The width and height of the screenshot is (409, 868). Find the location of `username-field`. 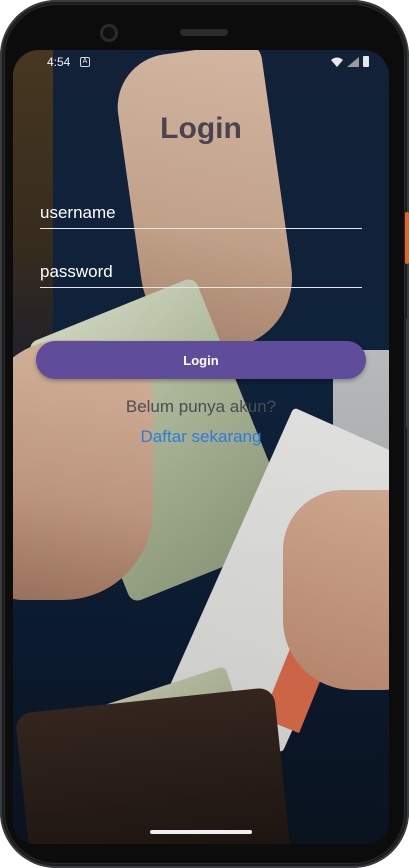

username-field is located at coordinates (201, 215).